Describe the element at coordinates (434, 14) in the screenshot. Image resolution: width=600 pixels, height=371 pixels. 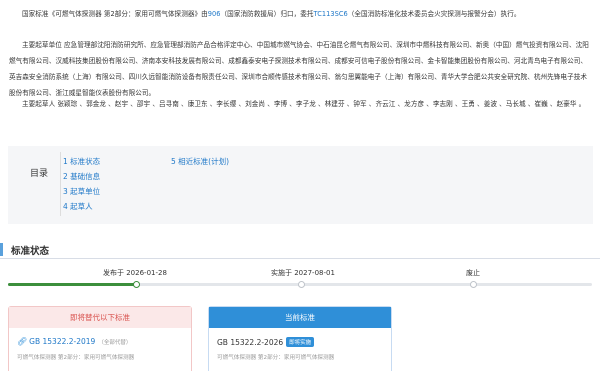
I see `intro-text-3: （全国消防标准化技术委员会火灾探测与报警分会）执行。` at that location.